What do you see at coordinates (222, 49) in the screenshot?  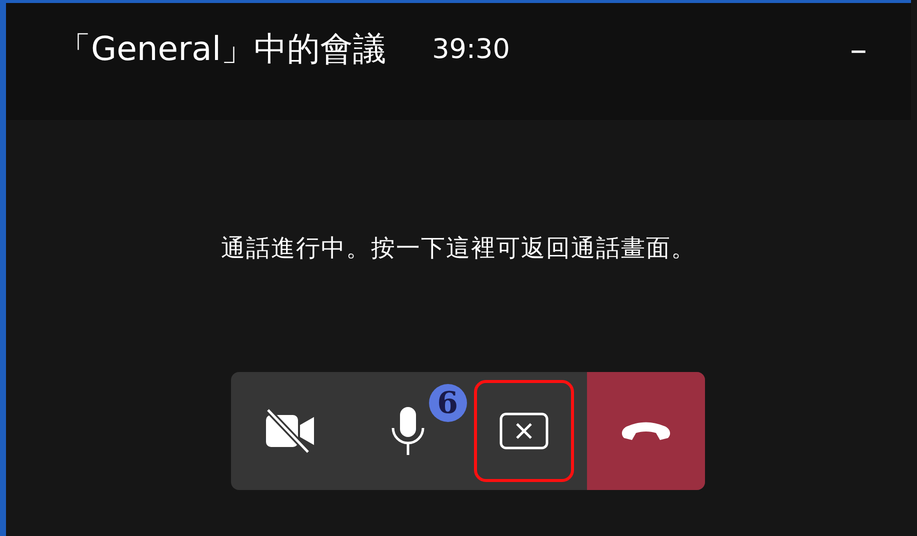 I see `window-title: 「General」中的會議` at bounding box center [222, 49].